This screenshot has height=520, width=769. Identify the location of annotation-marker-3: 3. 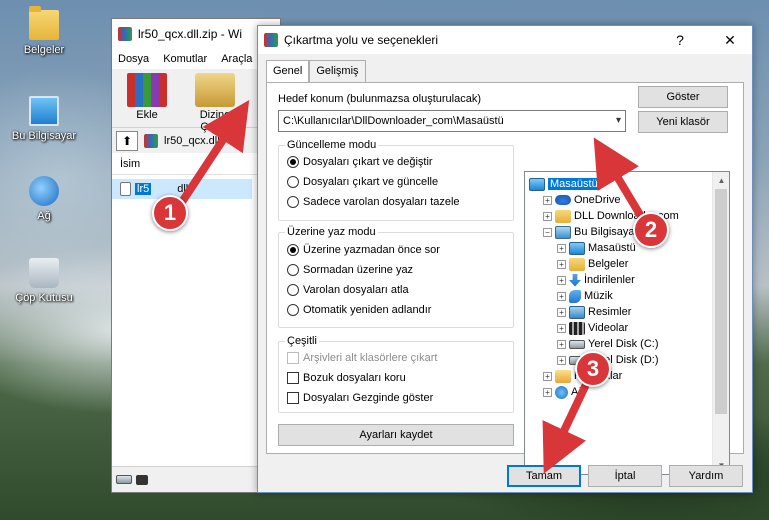
(593, 369).